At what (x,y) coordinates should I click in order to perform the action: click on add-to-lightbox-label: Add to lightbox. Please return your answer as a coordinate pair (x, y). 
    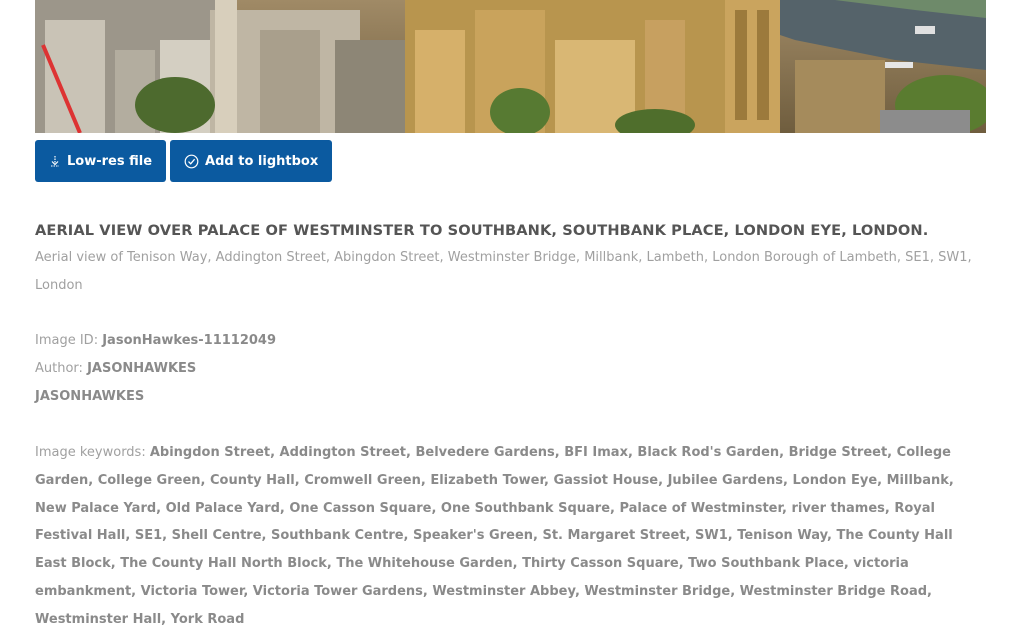
    Looking at the image, I should click on (262, 161).